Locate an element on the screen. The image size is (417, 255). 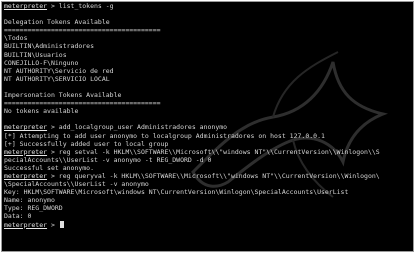
output-line: BUILTIN\Usuarios is located at coordinates (208, 55).